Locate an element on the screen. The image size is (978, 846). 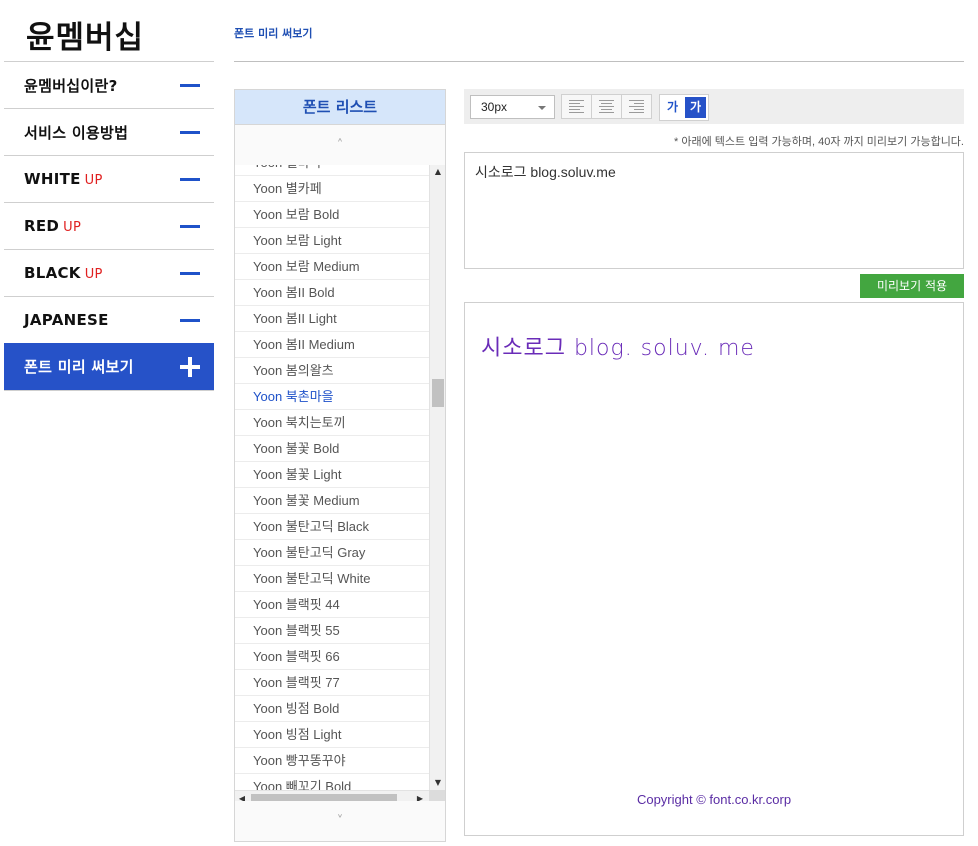
font-list-item: Yoon 봄II Light is located at coordinates (332, 319).